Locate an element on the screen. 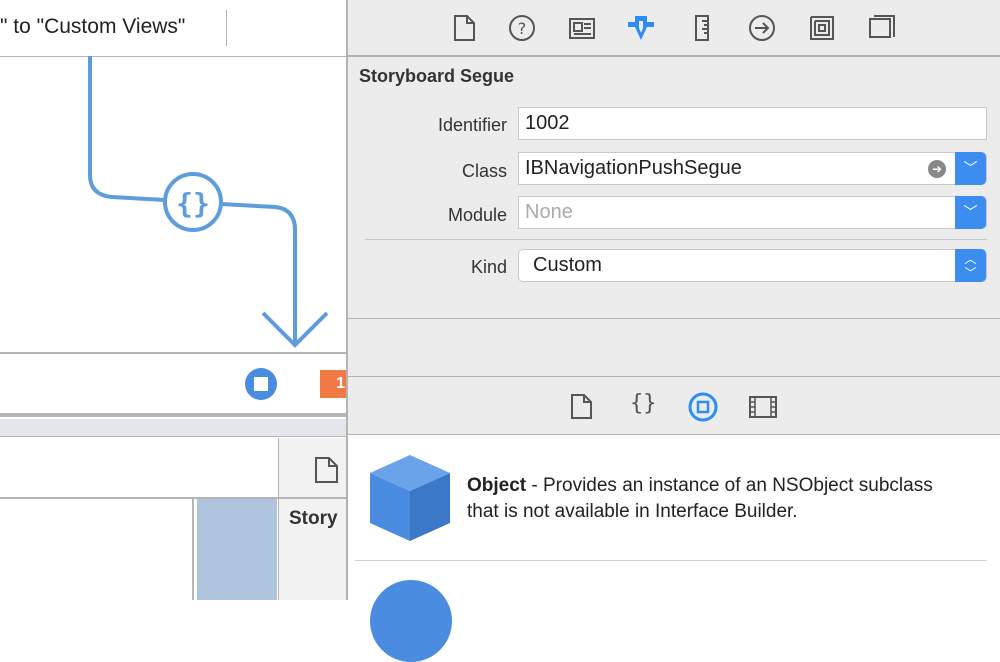 This screenshot has width=1000, height=662. document-icon is located at coordinates (327, 470).